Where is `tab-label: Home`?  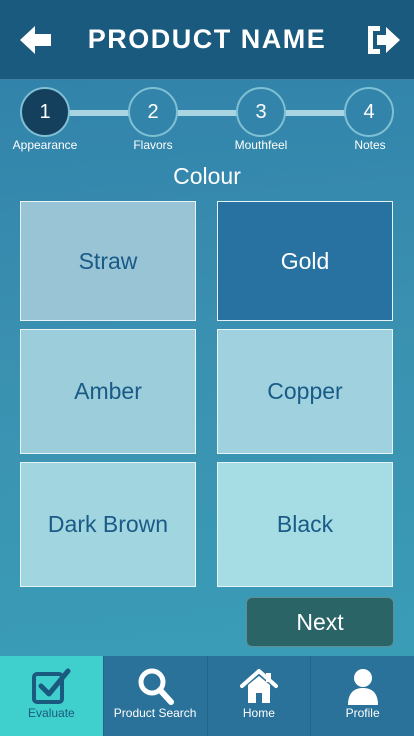
tab-label: Home is located at coordinates (258, 713).